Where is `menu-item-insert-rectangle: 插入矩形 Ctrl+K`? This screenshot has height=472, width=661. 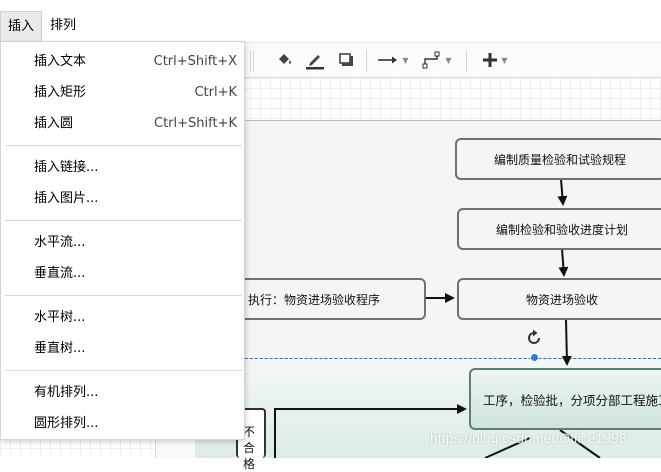 menu-item-insert-rectangle: 插入矩形 Ctrl+K is located at coordinates (122, 93).